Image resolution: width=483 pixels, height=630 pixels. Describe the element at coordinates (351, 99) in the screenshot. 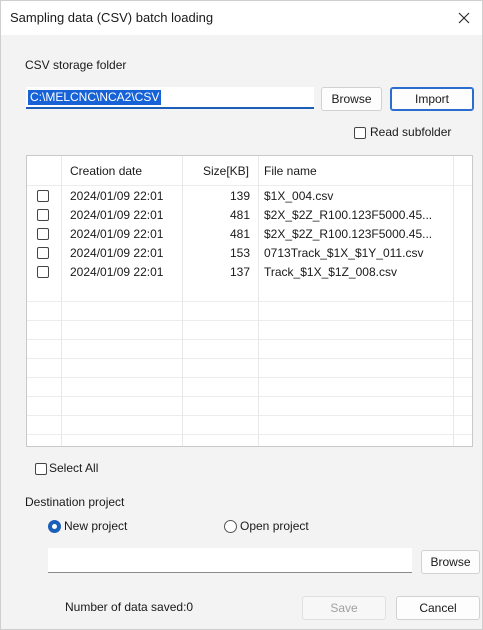

I see `folder-browse-button: Browse` at that location.